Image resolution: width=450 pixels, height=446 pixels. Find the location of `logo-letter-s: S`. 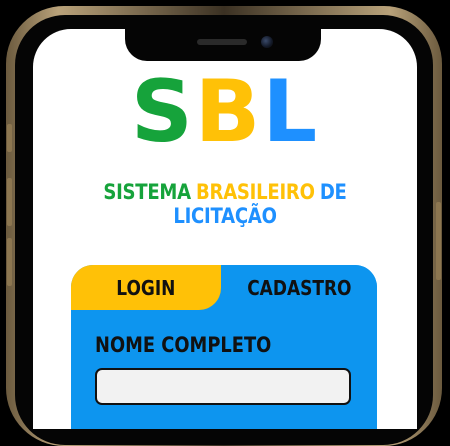

logo-letter-s: S is located at coordinates (162, 112).